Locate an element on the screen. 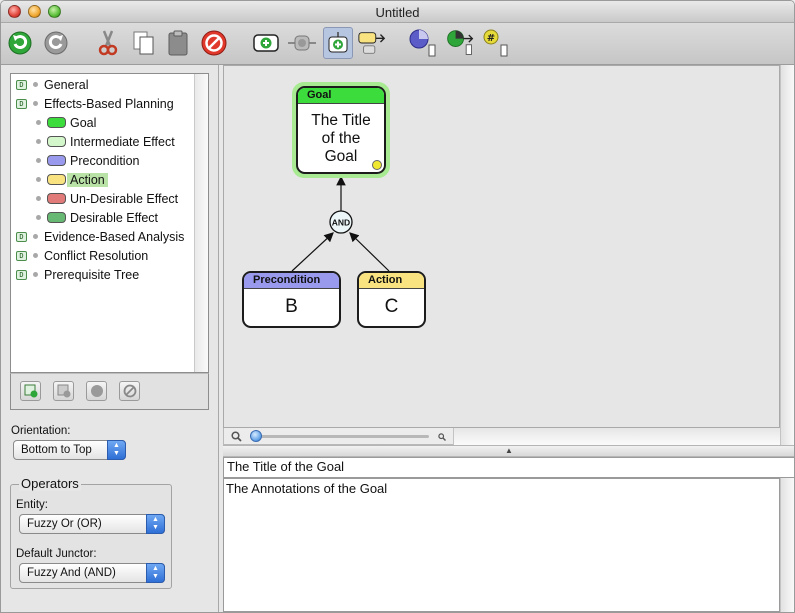 This screenshot has height=613, width=795. status-dot-icon is located at coordinates (377, 165).